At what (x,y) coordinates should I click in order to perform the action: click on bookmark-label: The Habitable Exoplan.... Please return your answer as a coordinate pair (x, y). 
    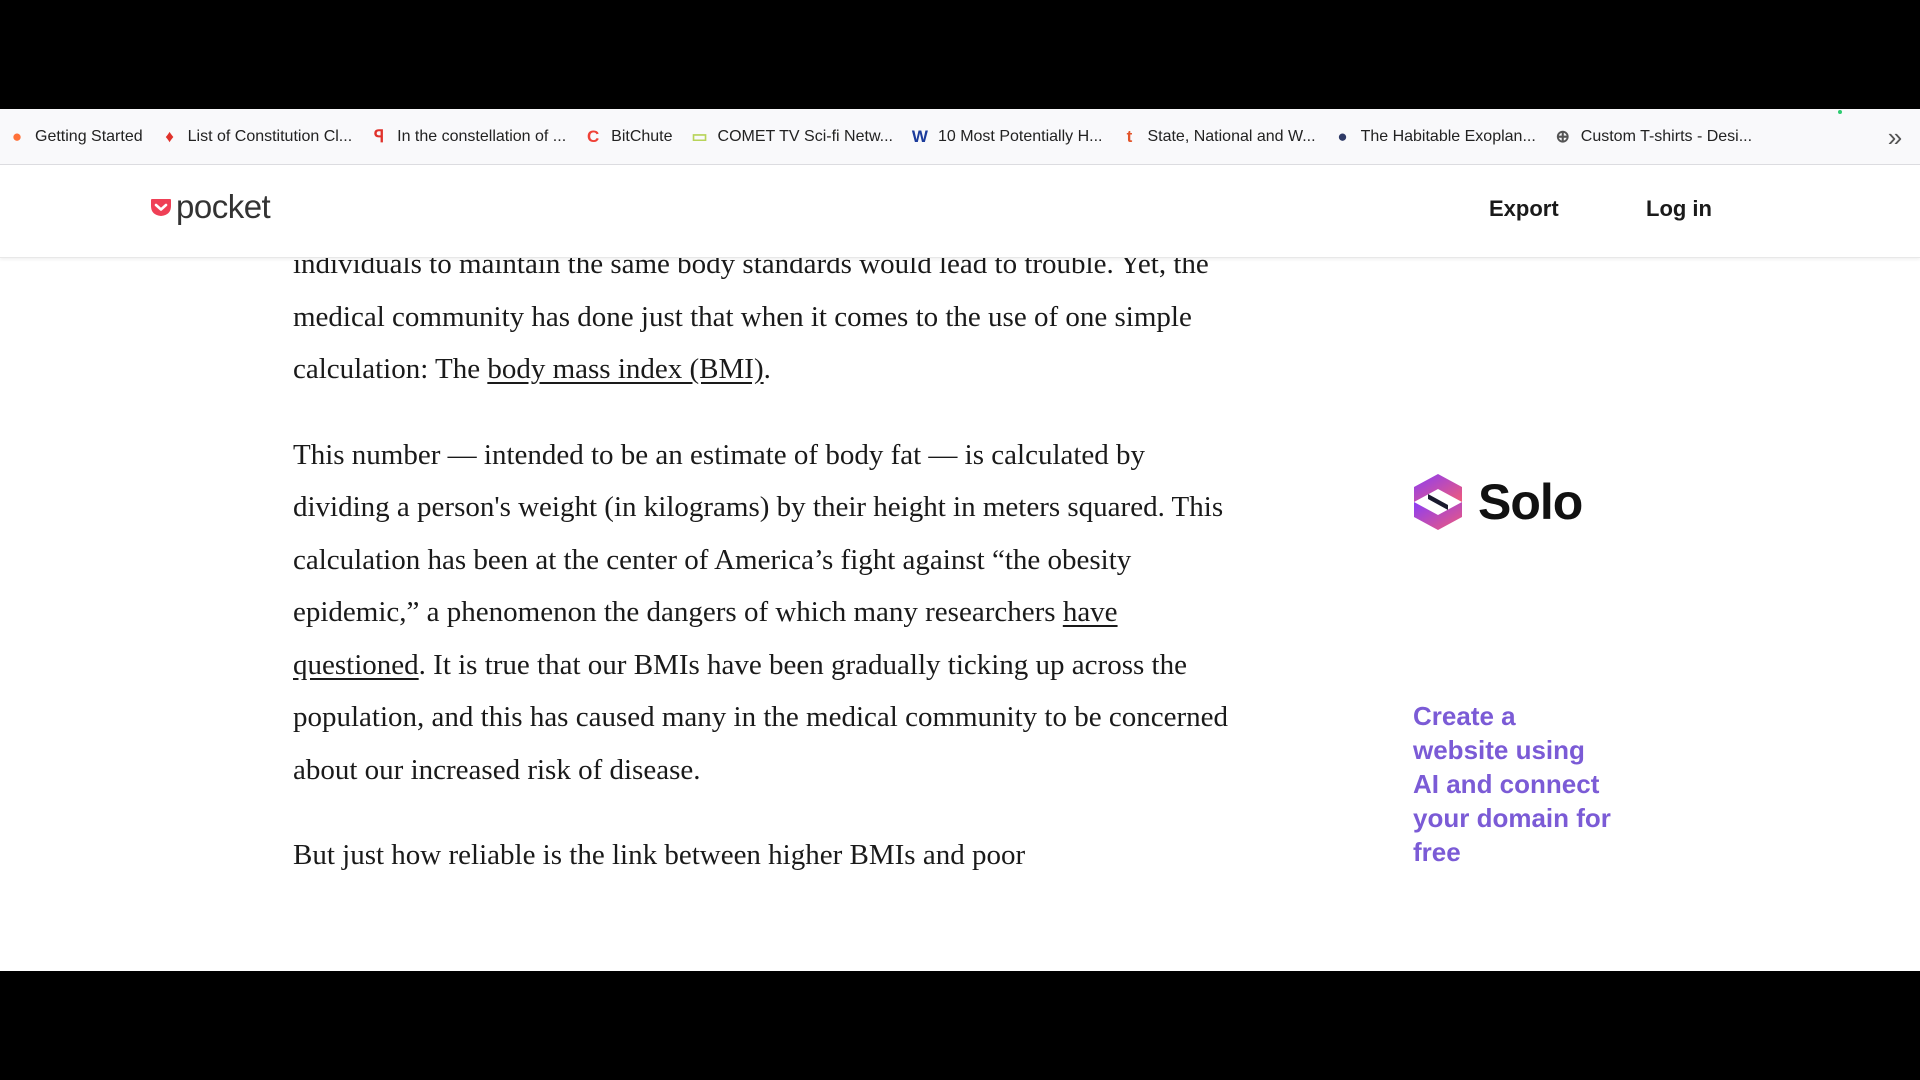
    Looking at the image, I should click on (1448, 136).